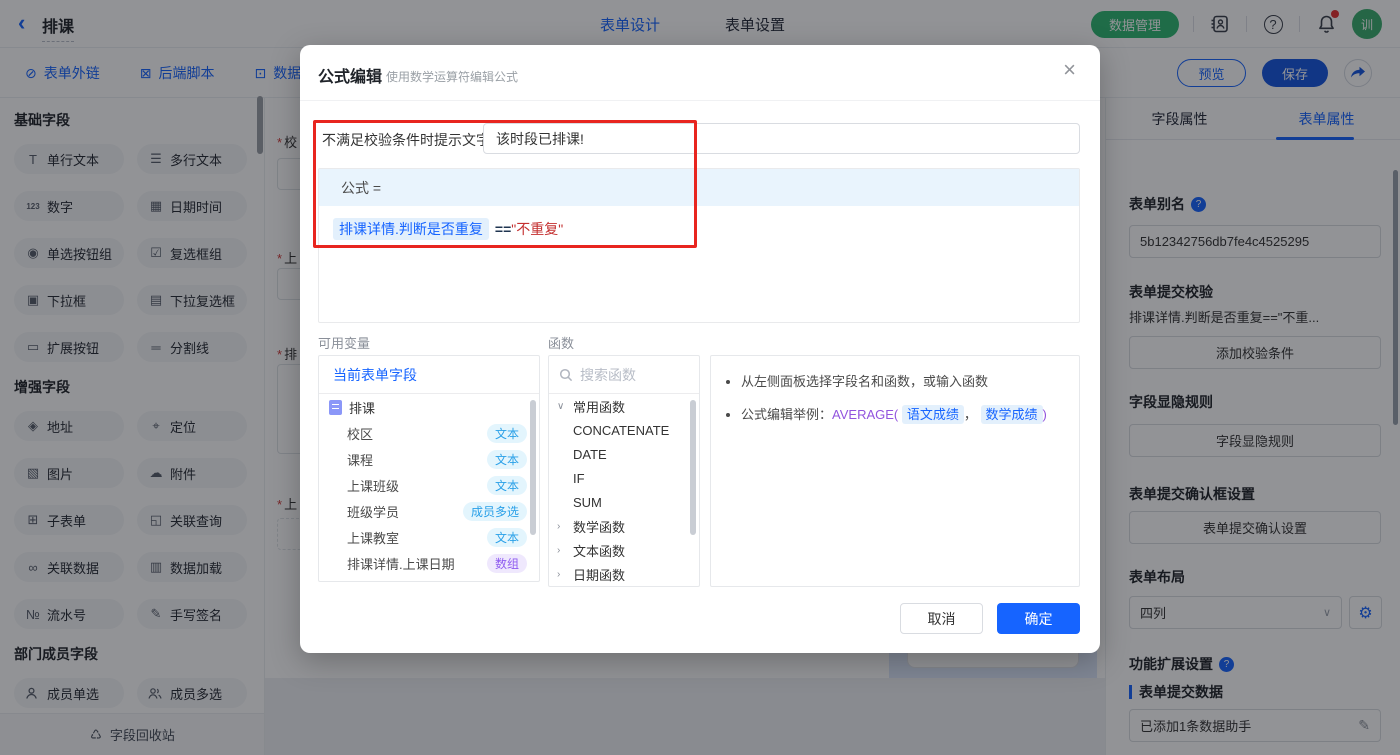 The width and height of the screenshot is (1400, 755). I want to click on variable-row: 校区 文本, so click(429, 433).